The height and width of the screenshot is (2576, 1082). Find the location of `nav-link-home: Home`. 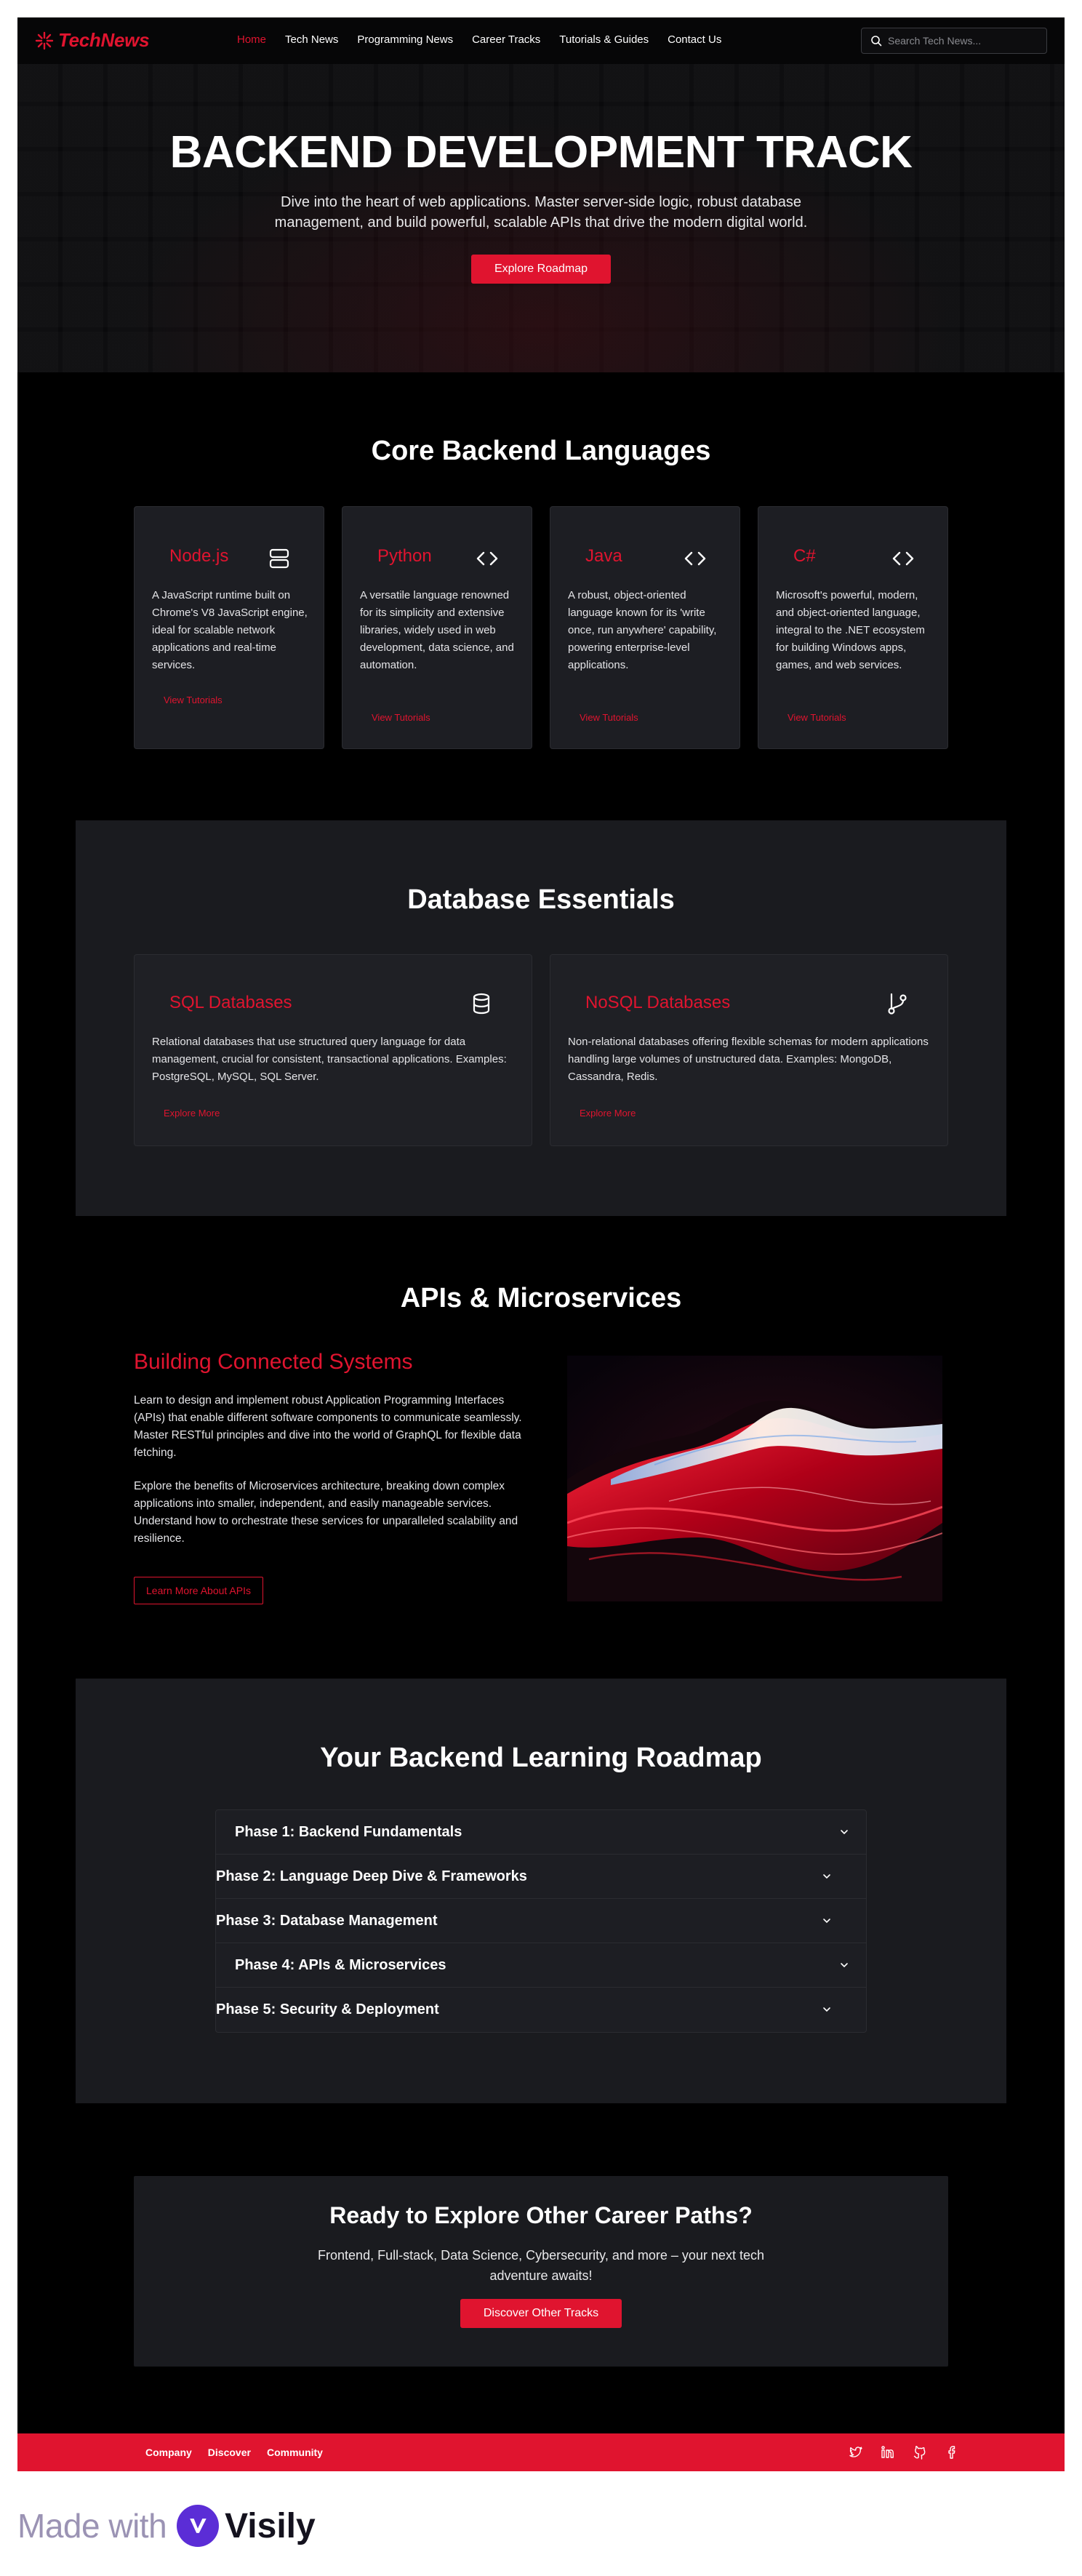

nav-link-home: Home is located at coordinates (251, 39).